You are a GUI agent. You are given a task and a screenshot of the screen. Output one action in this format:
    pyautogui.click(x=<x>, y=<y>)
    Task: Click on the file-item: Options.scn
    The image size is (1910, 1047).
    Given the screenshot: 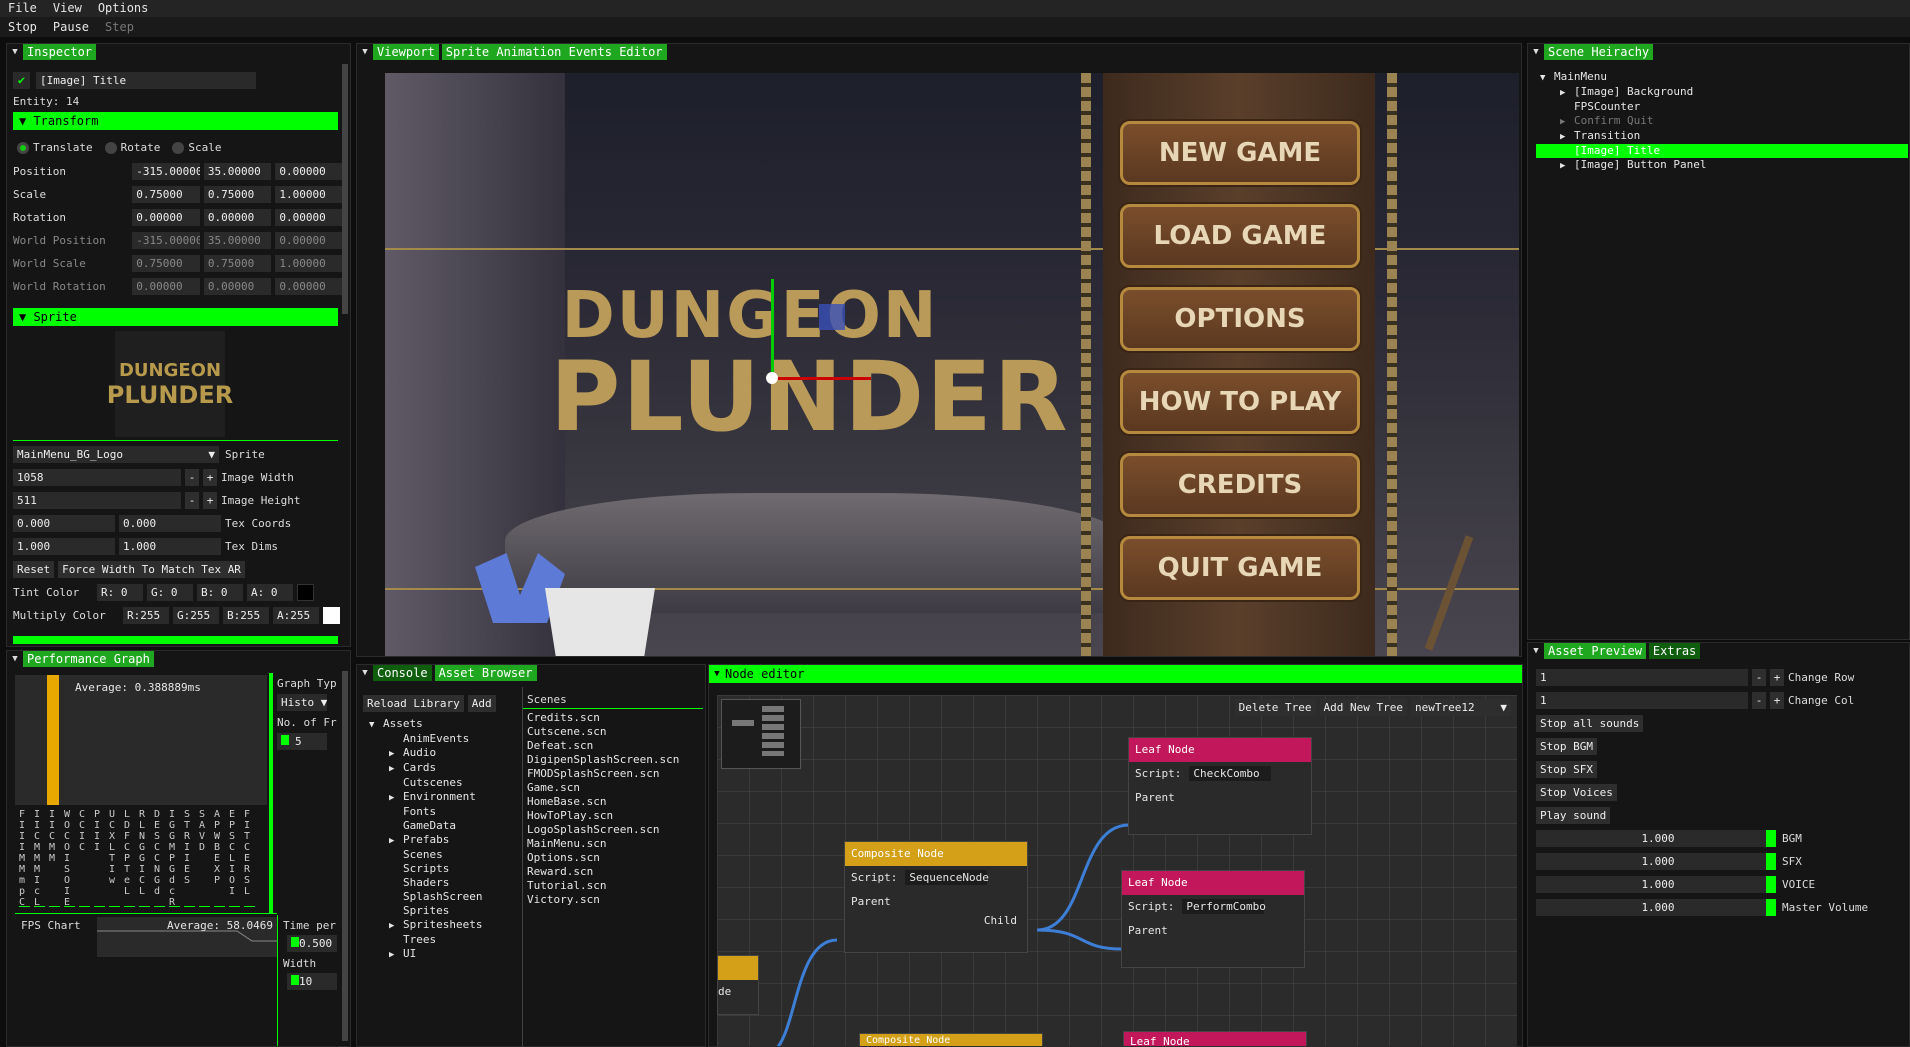 What is the action you would take?
    pyautogui.click(x=616, y=858)
    